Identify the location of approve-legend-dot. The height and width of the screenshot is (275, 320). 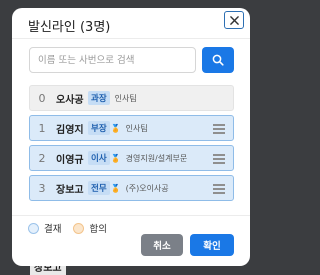
(33, 228).